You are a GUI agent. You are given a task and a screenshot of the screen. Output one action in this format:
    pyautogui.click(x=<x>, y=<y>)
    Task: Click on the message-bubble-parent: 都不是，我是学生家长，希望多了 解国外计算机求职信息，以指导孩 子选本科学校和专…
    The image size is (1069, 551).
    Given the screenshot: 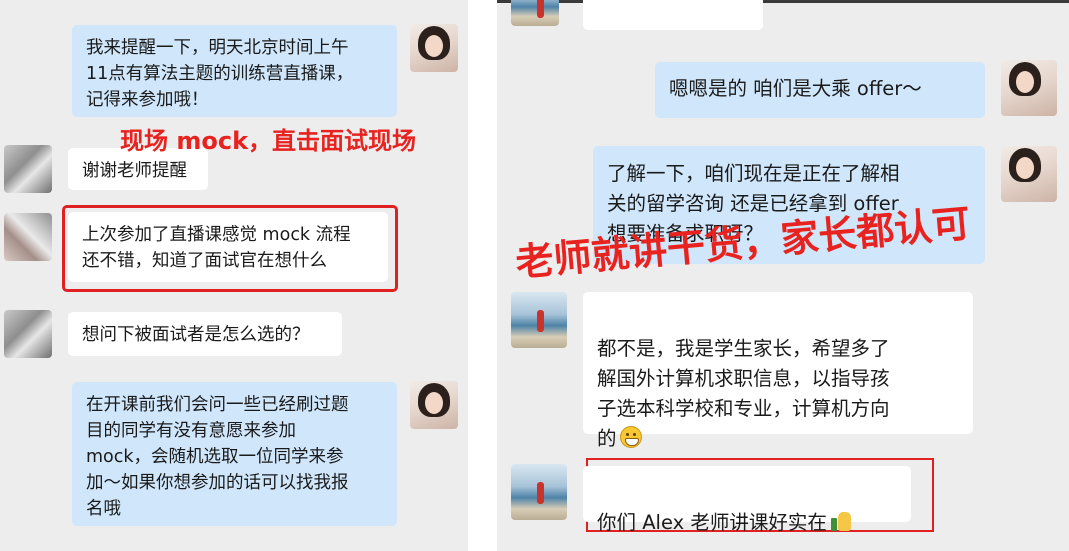 What is the action you would take?
    pyautogui.click(x=778, y=371)
    